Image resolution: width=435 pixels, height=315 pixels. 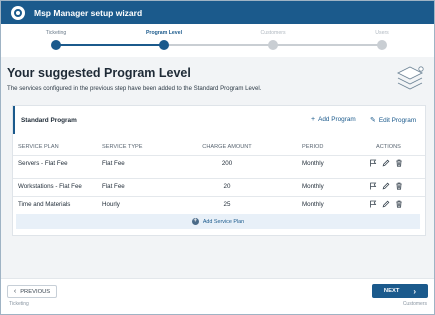 What do you see at coordinates (373, 120) in the screenshot?
I see `pencil-icon: ✎` at bounding box center [373, 120].